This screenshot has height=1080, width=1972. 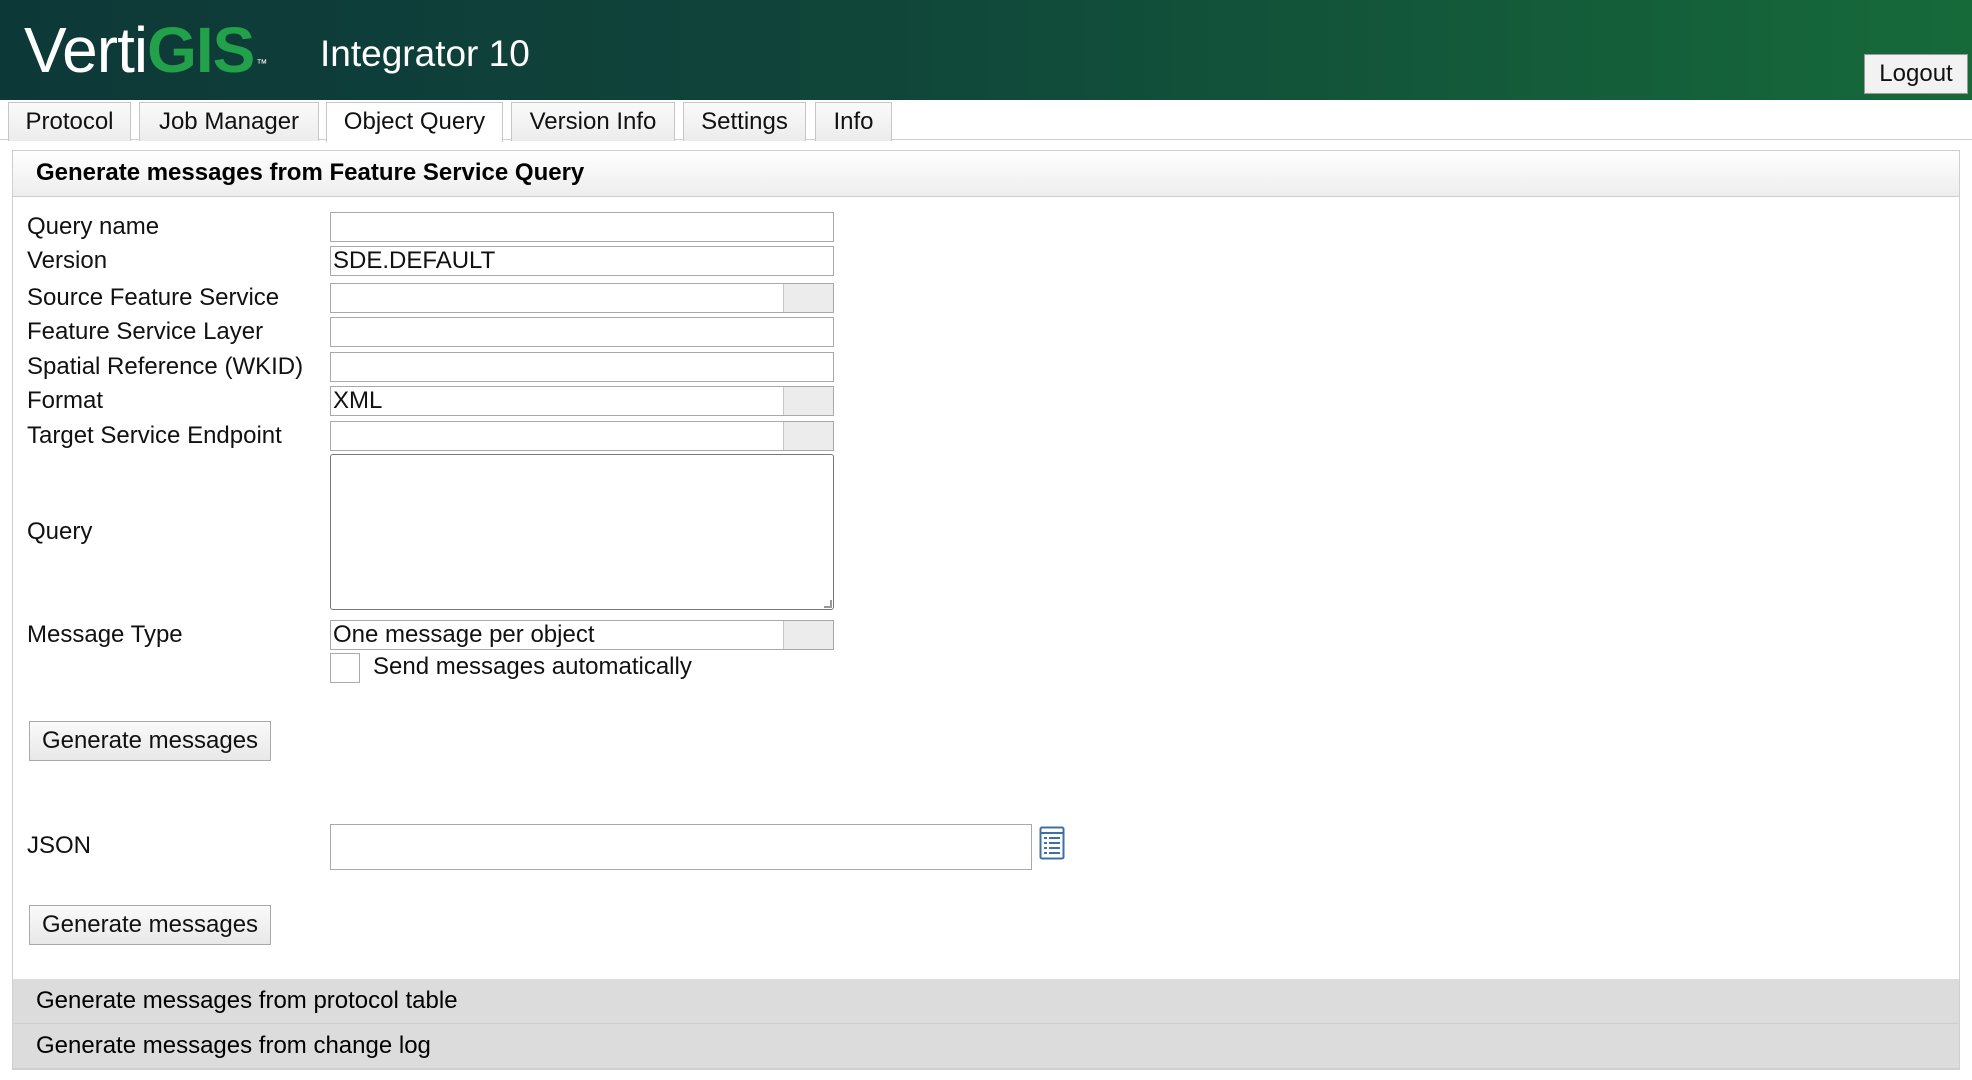 I want to click on target-service-endpoint-combo, so click(x=582, y=436).